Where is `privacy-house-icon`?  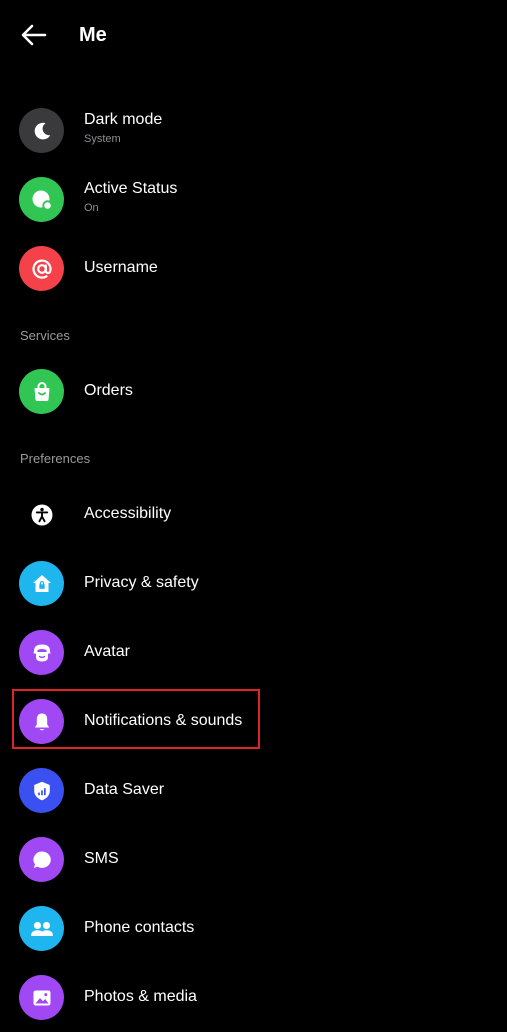 privacy-house-icon is located at coordinates (41, 583).